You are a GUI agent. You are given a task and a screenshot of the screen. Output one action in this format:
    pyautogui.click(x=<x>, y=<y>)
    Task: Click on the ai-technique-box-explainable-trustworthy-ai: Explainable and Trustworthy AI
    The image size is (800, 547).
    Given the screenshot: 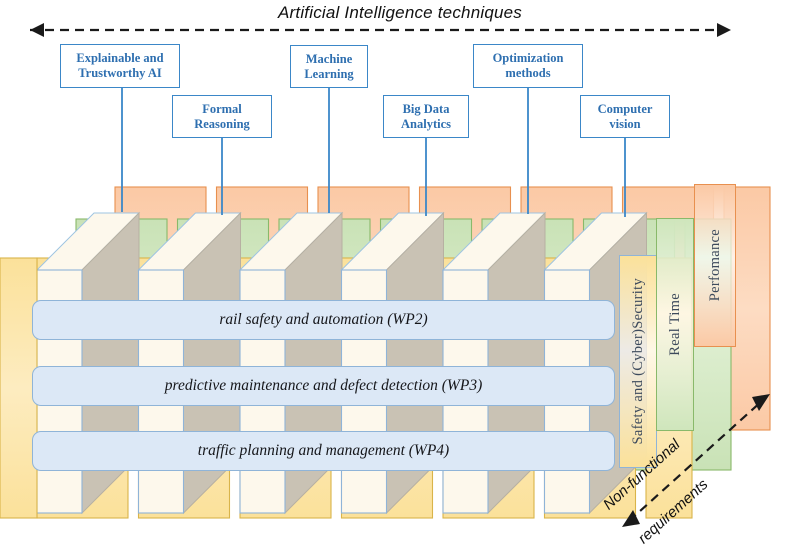 What is the action you would take?
    pyautogui.click(x=120, y=66)
    